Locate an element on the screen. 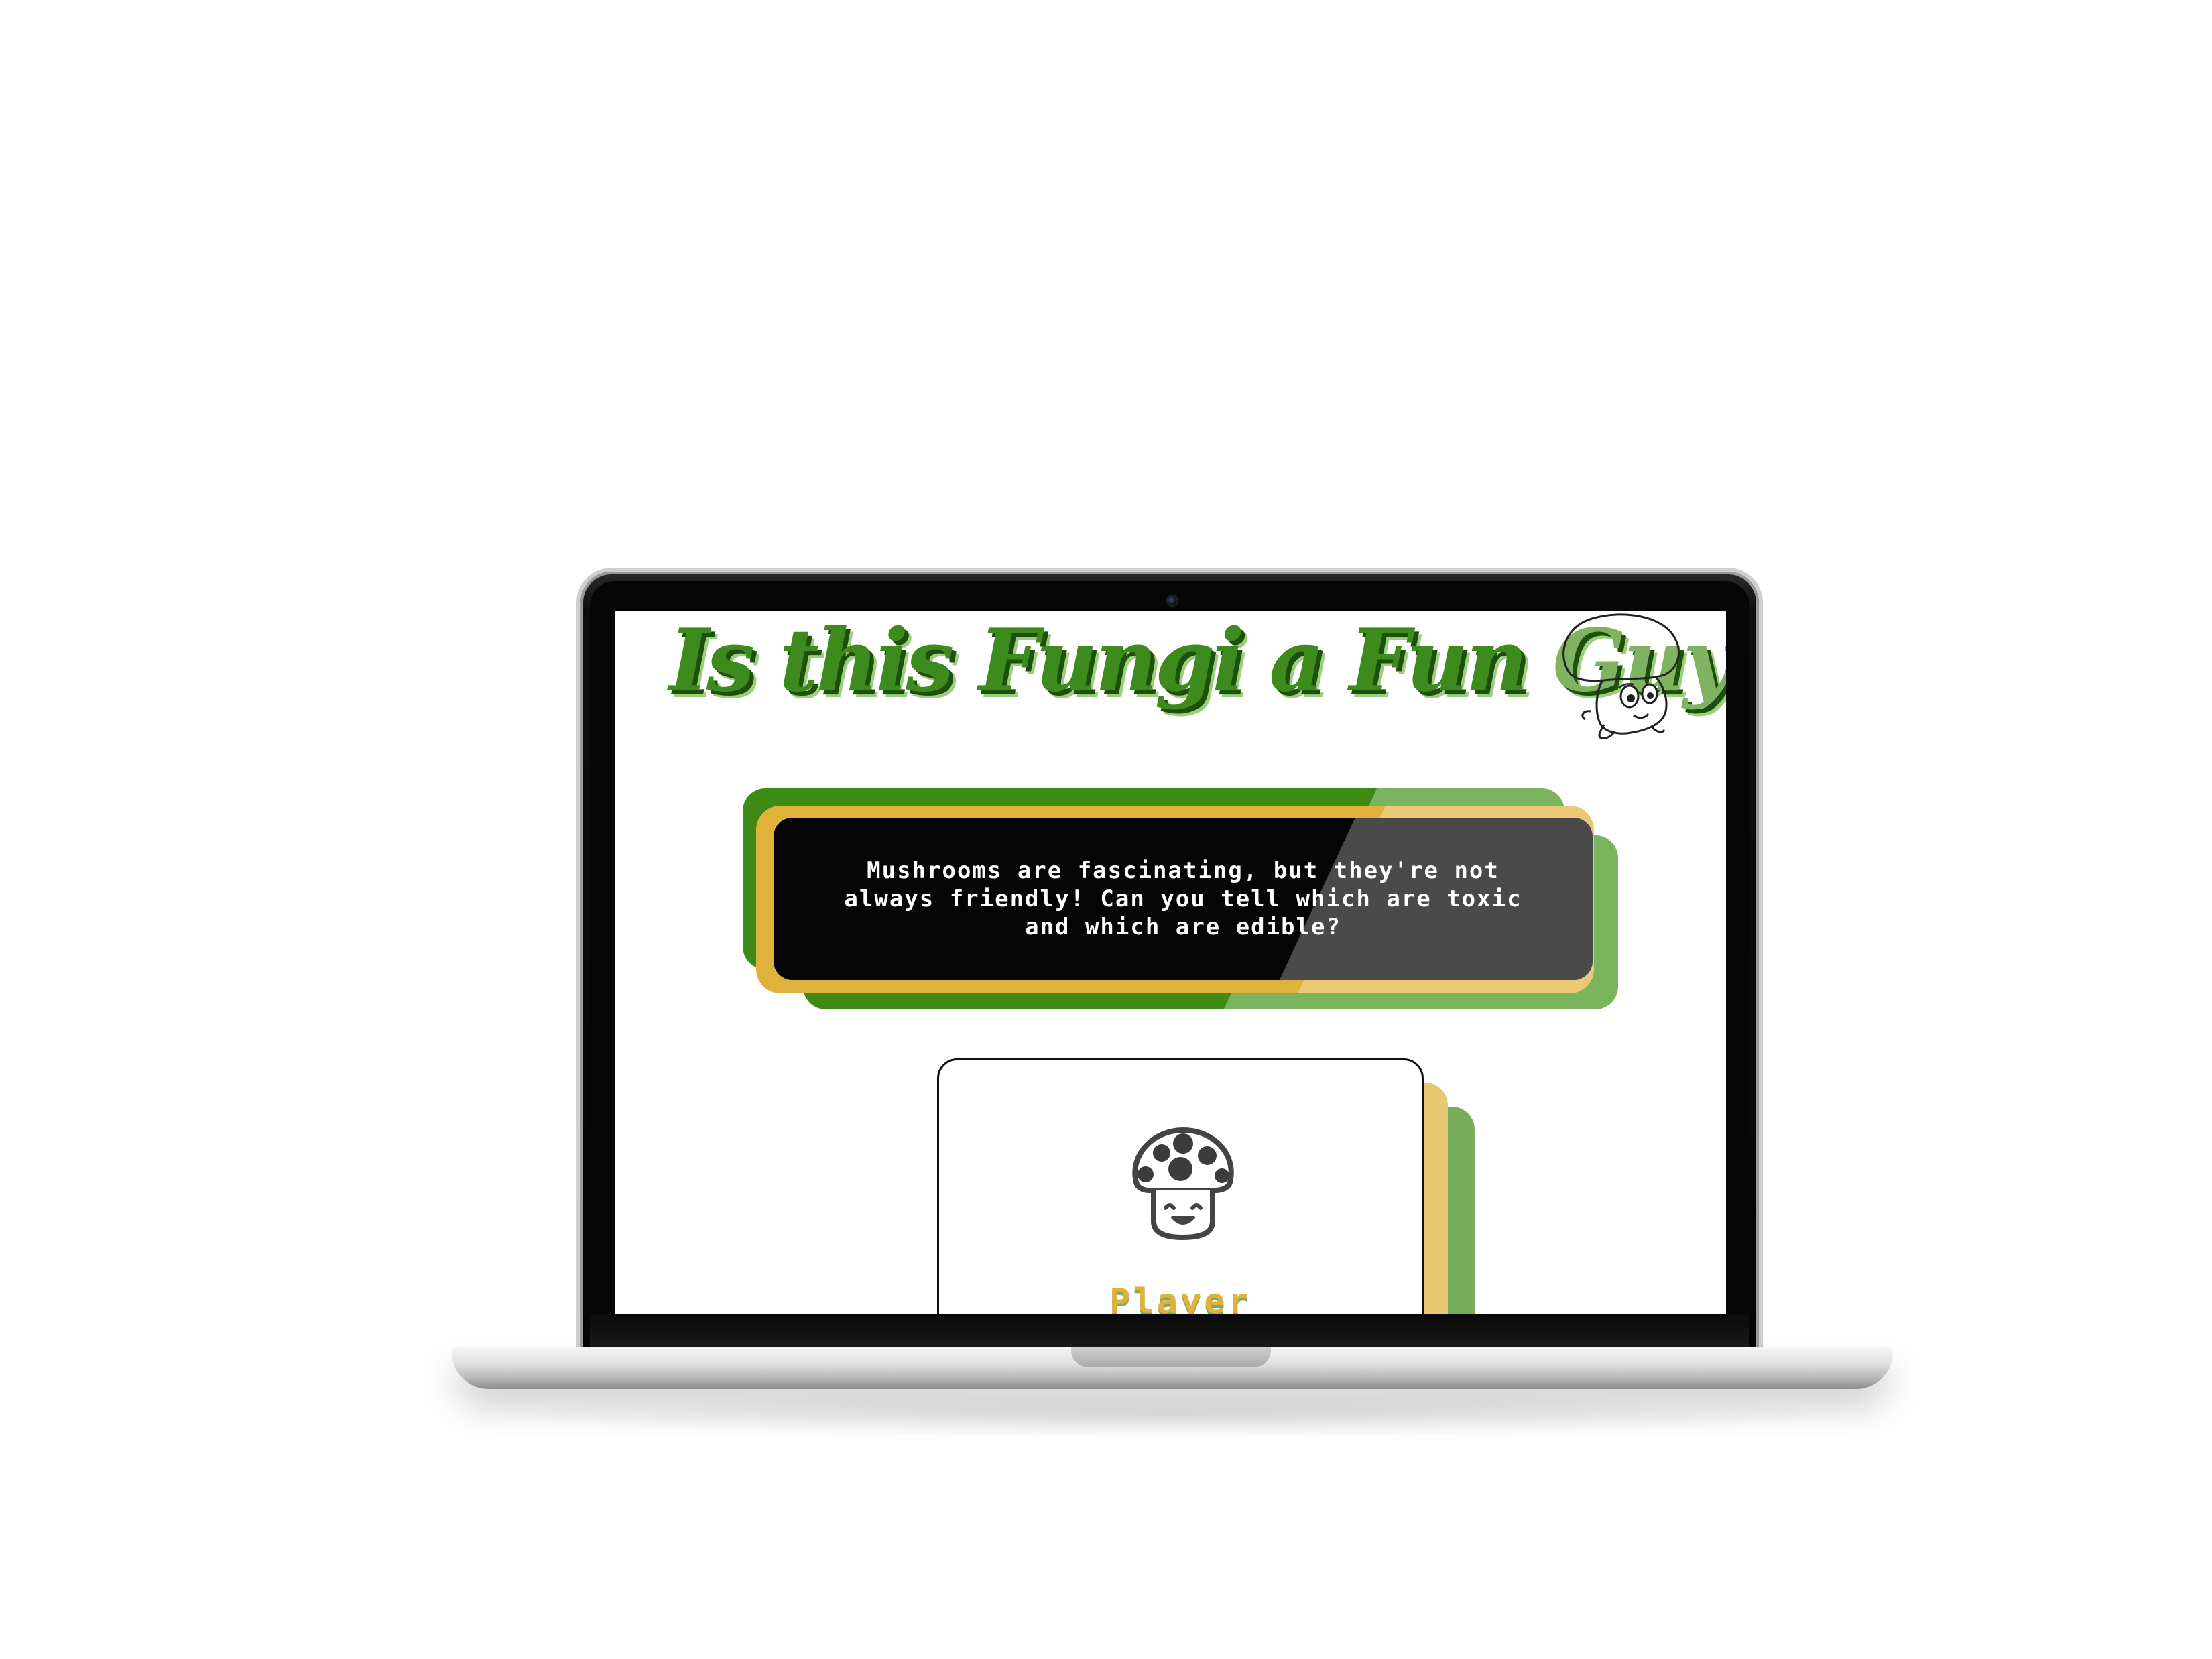 The height and width of the screenshot is (1659, 2212). player-card: Player is located at coordinates (1180, 1186).